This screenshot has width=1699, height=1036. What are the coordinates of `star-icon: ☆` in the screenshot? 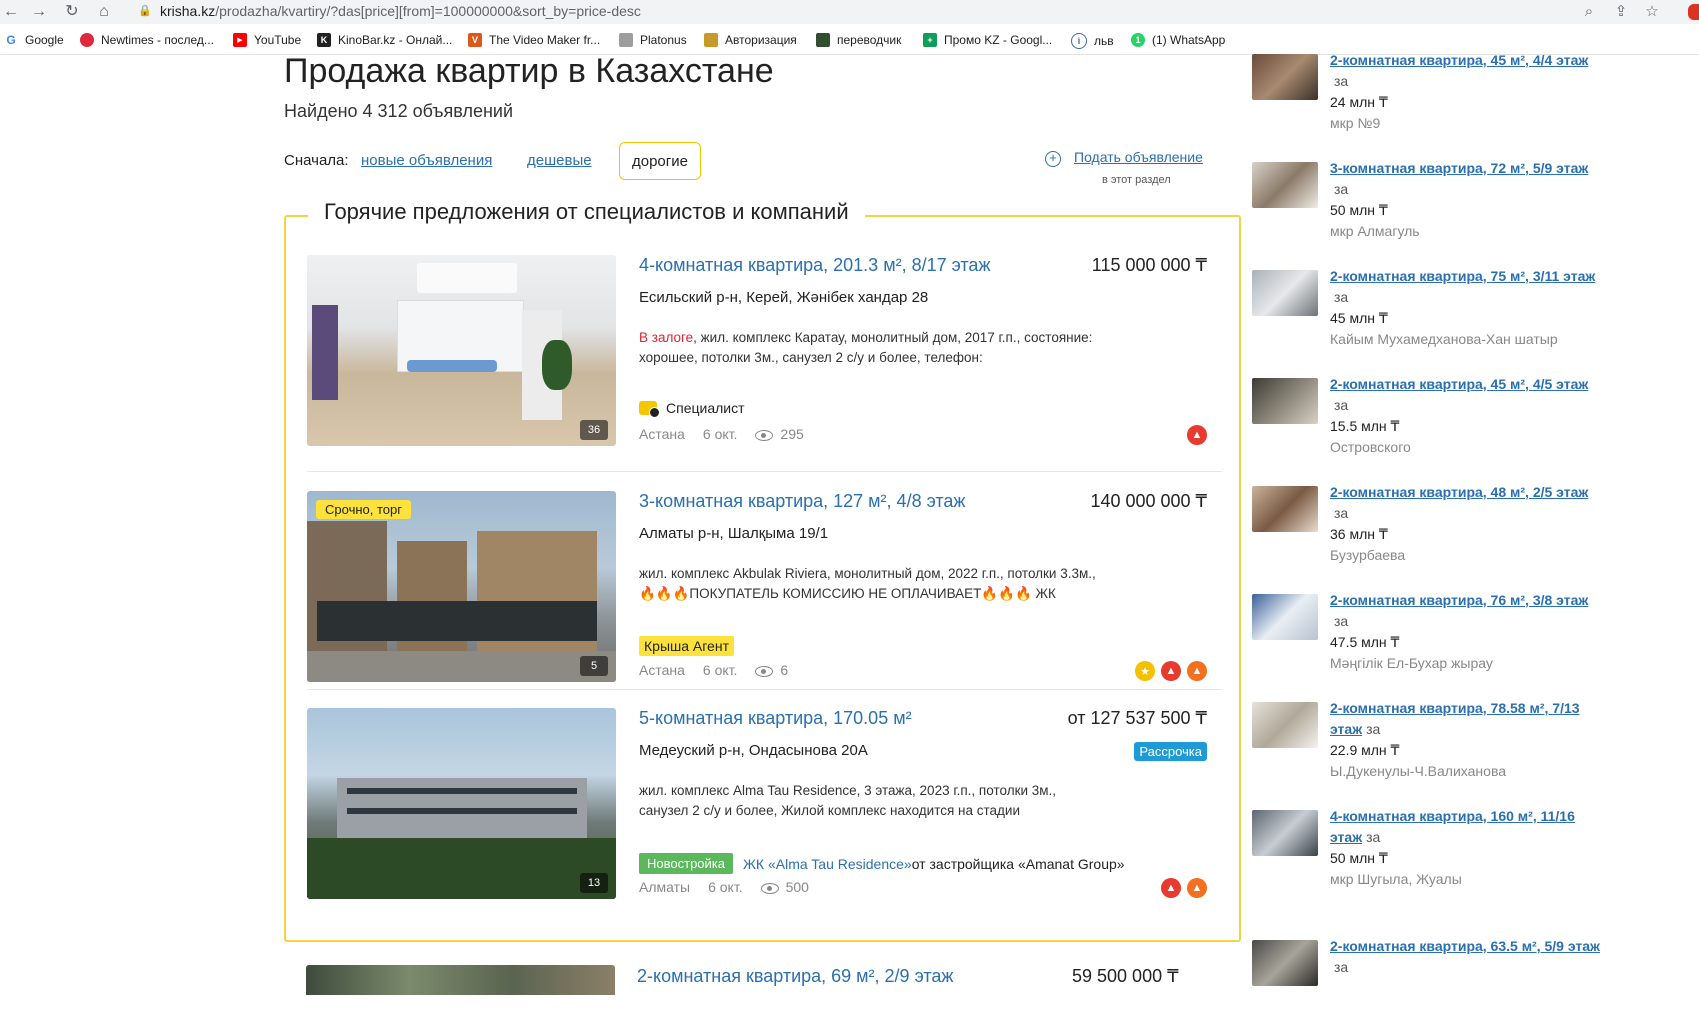 It's located at (1652, 12).